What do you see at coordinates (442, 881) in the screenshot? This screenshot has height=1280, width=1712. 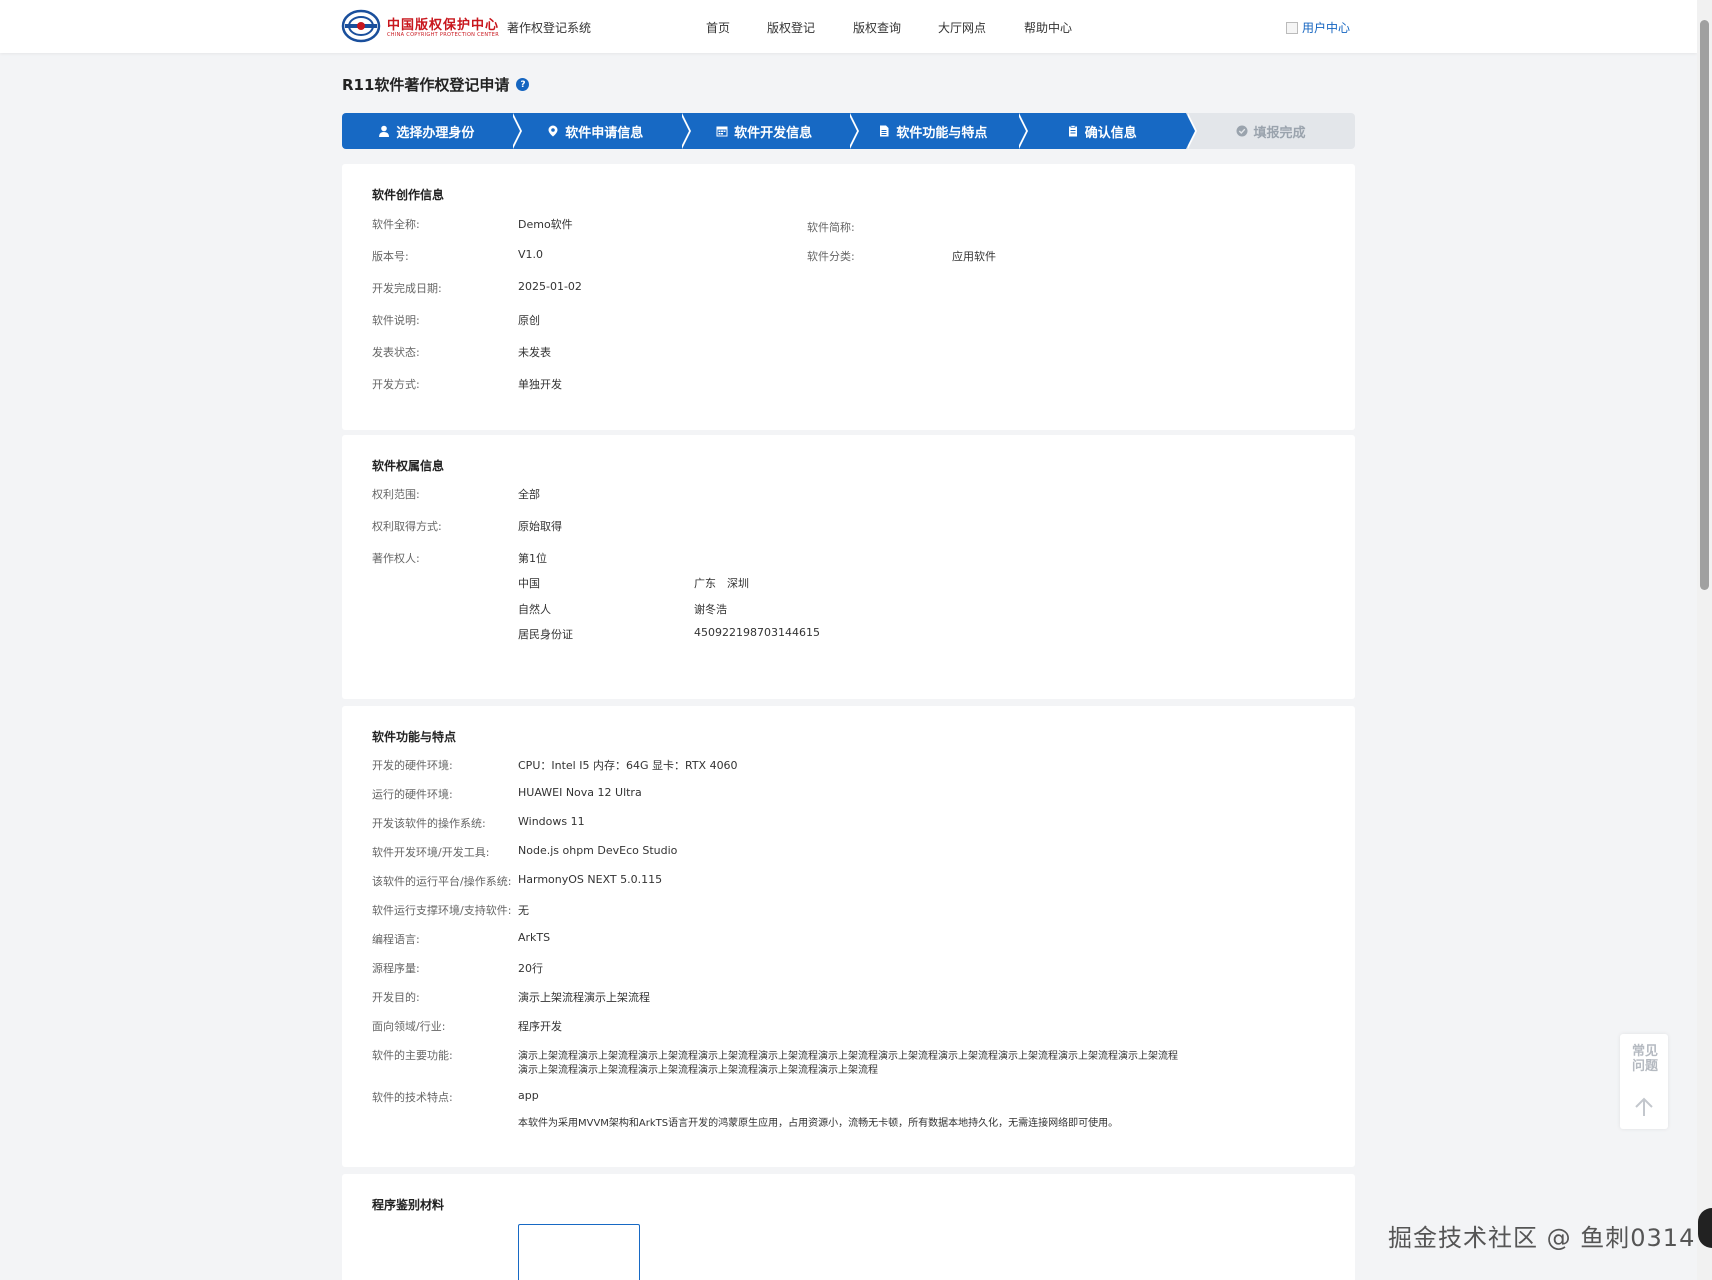 I see `feature-label: 该软件的运行平台/操作系统:` at bounding box center [442, 881].